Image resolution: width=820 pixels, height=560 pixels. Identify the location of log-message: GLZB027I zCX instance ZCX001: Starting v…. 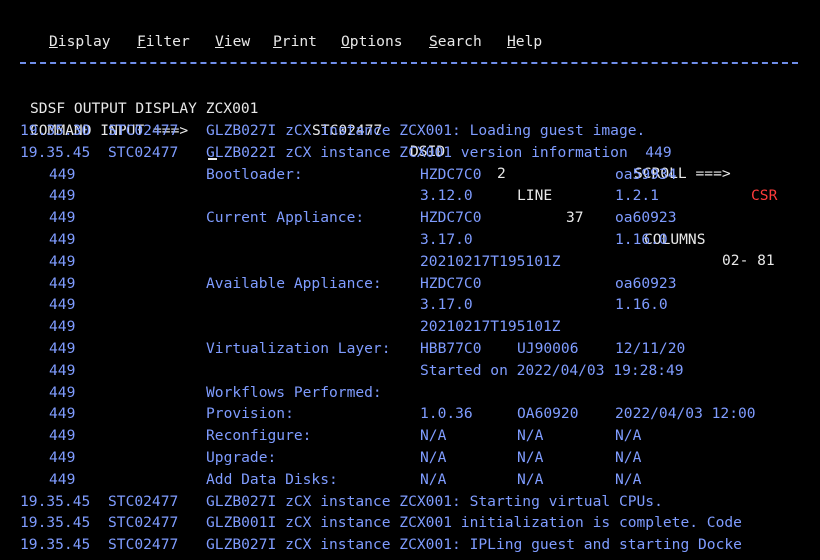
(434, 501).